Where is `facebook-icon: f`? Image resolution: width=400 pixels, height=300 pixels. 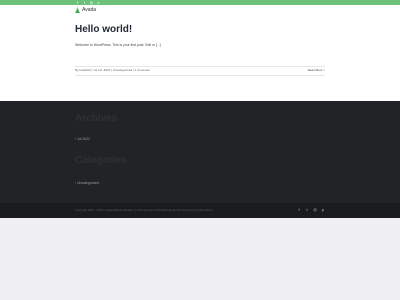
facebook-icon: f is located at coordinates (299, 210).